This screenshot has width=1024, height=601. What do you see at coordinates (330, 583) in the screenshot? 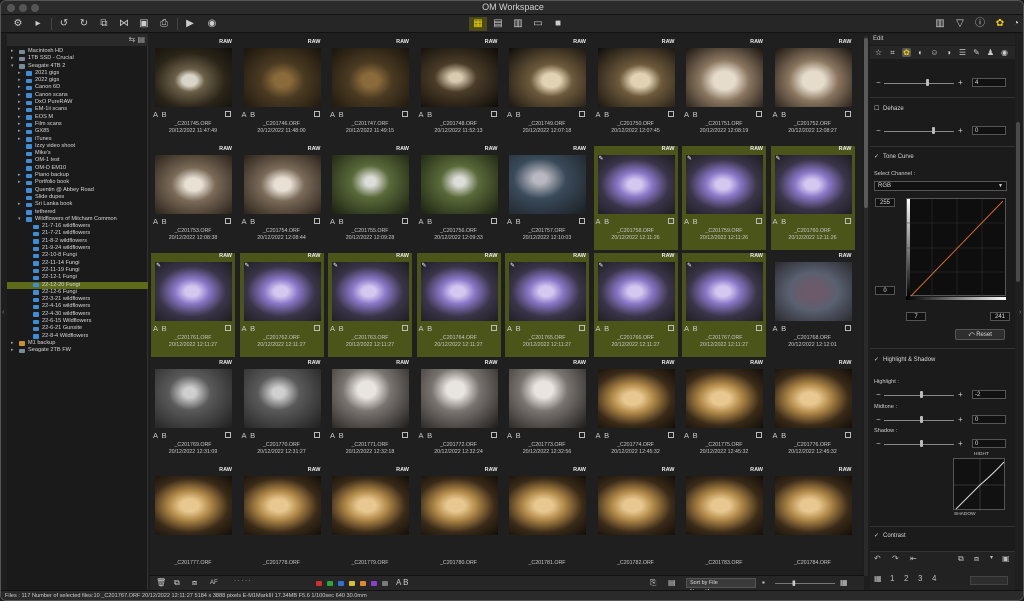
I see `color-label-swatch` at bounding box center [330, 583].